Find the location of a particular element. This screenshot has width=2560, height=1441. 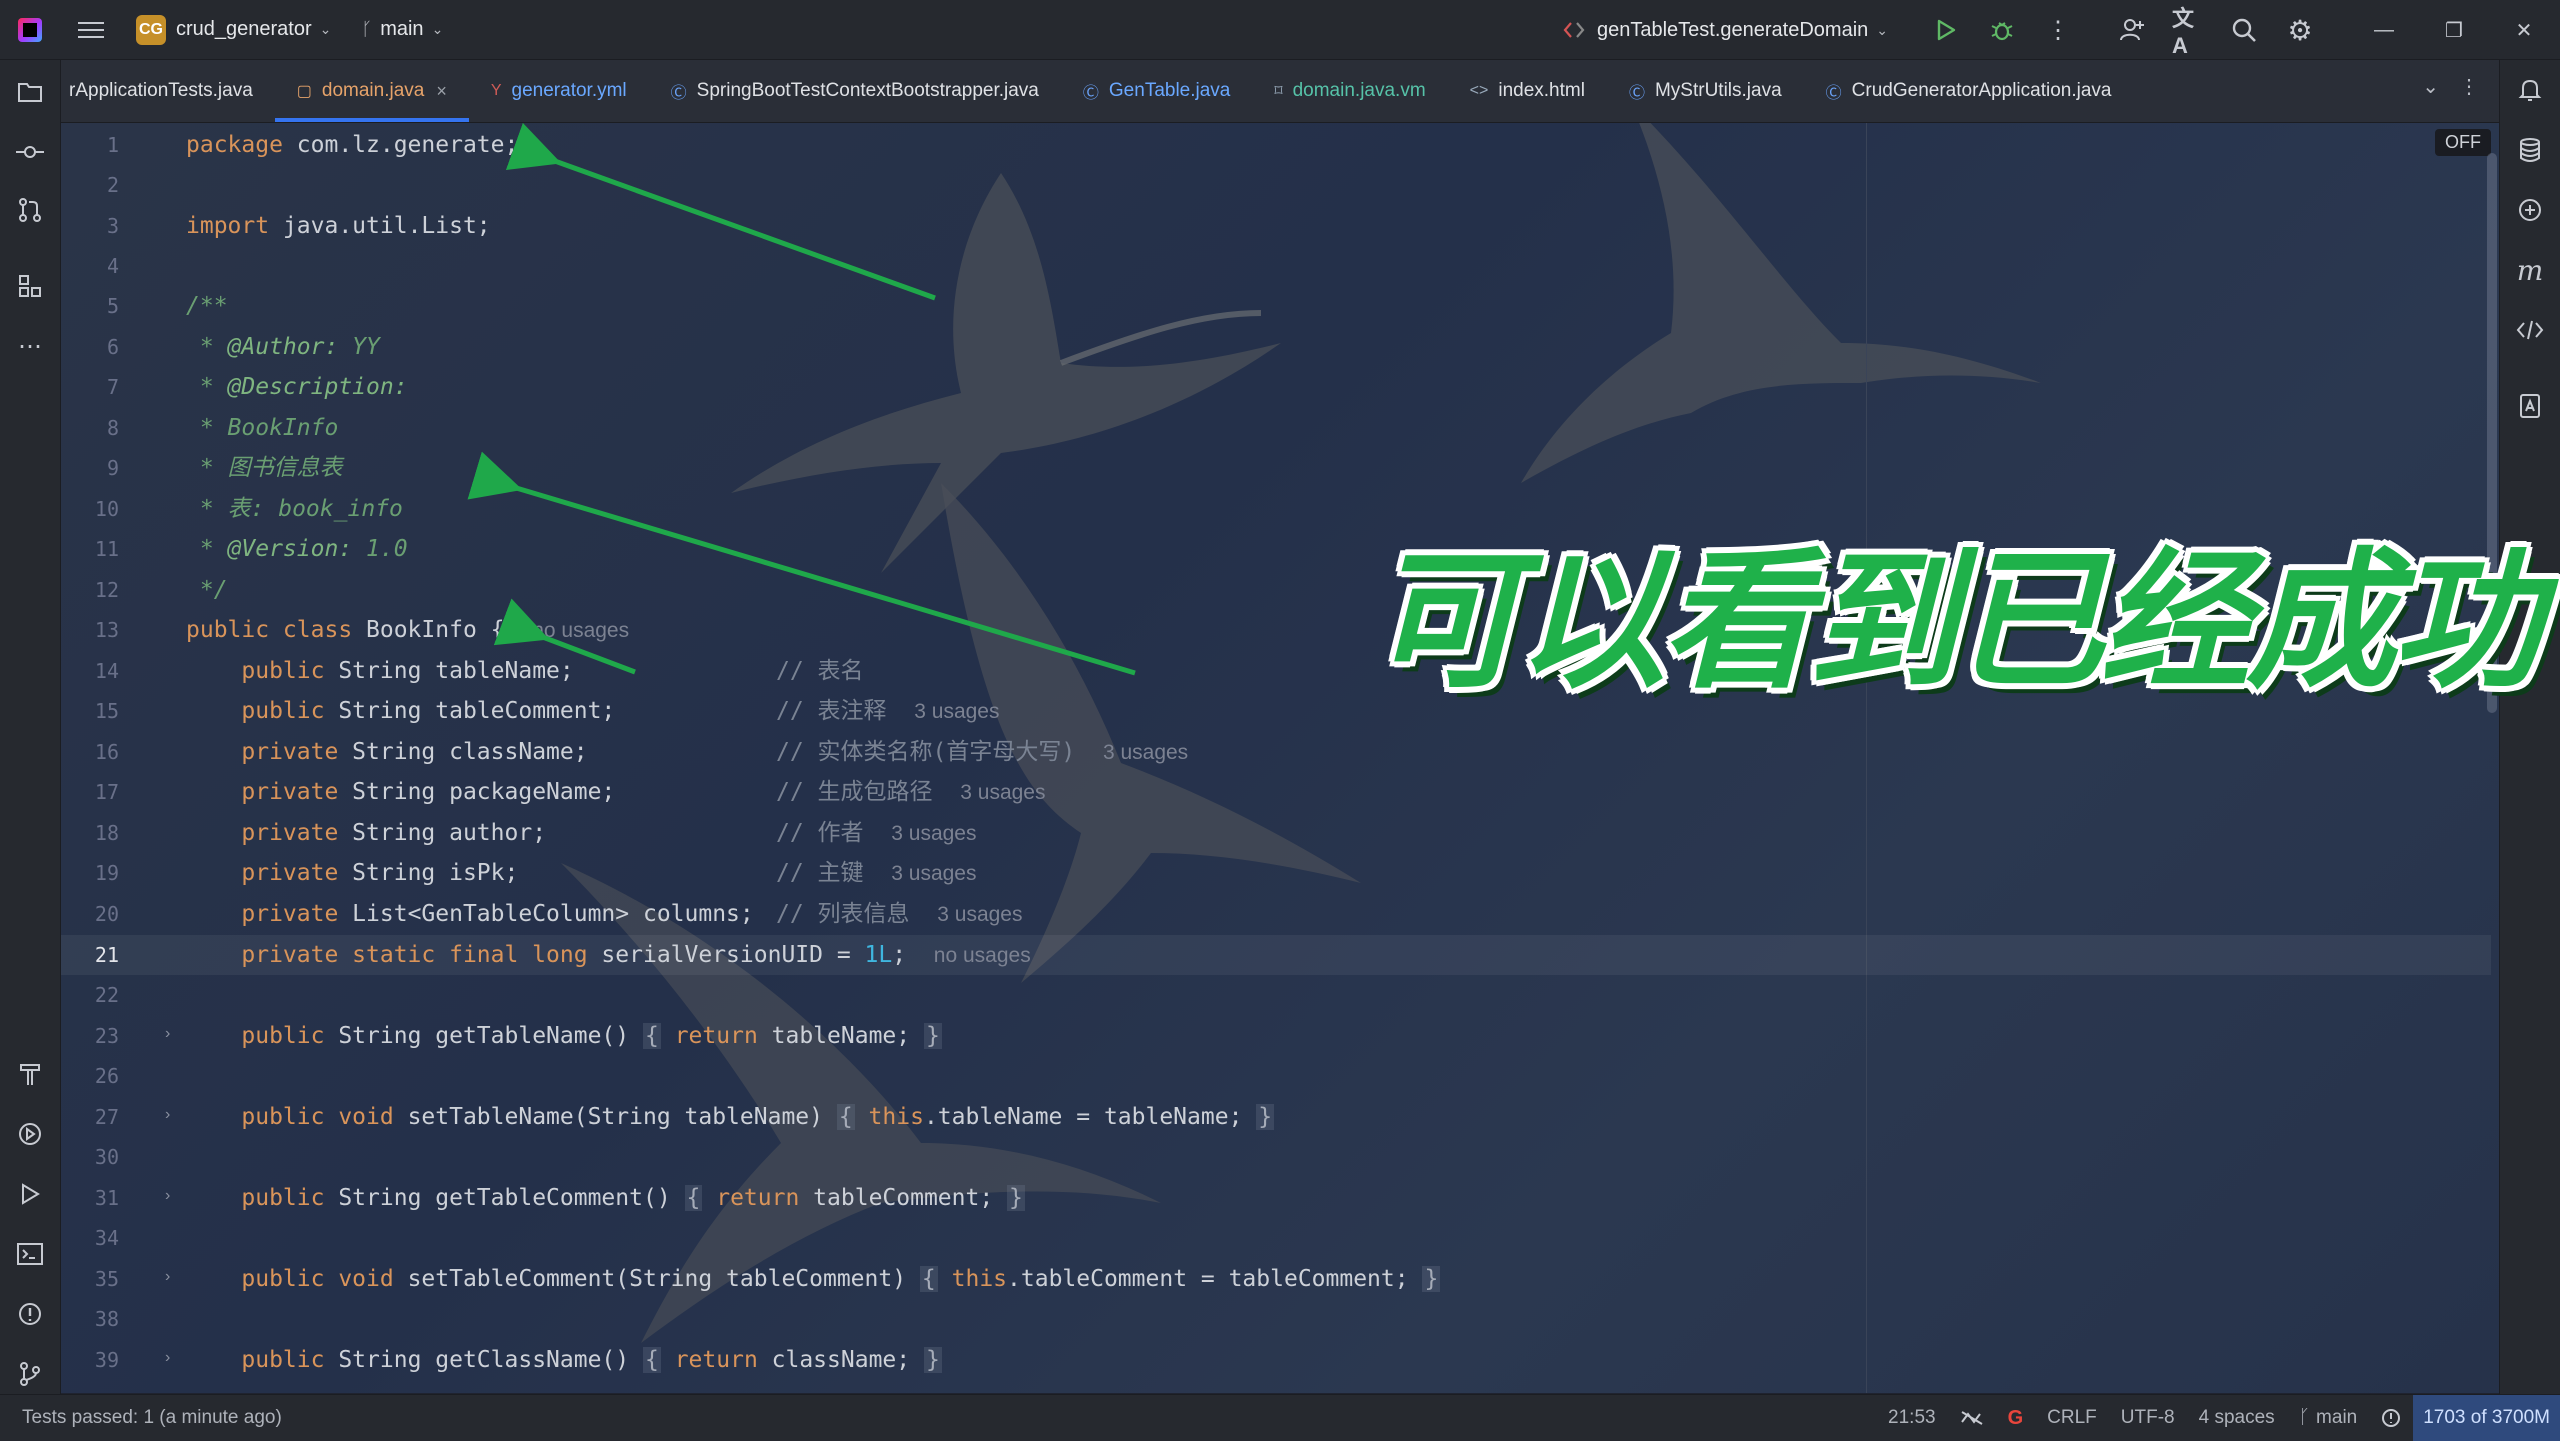

run-tool-icon is located at coordinates (30, 1194).